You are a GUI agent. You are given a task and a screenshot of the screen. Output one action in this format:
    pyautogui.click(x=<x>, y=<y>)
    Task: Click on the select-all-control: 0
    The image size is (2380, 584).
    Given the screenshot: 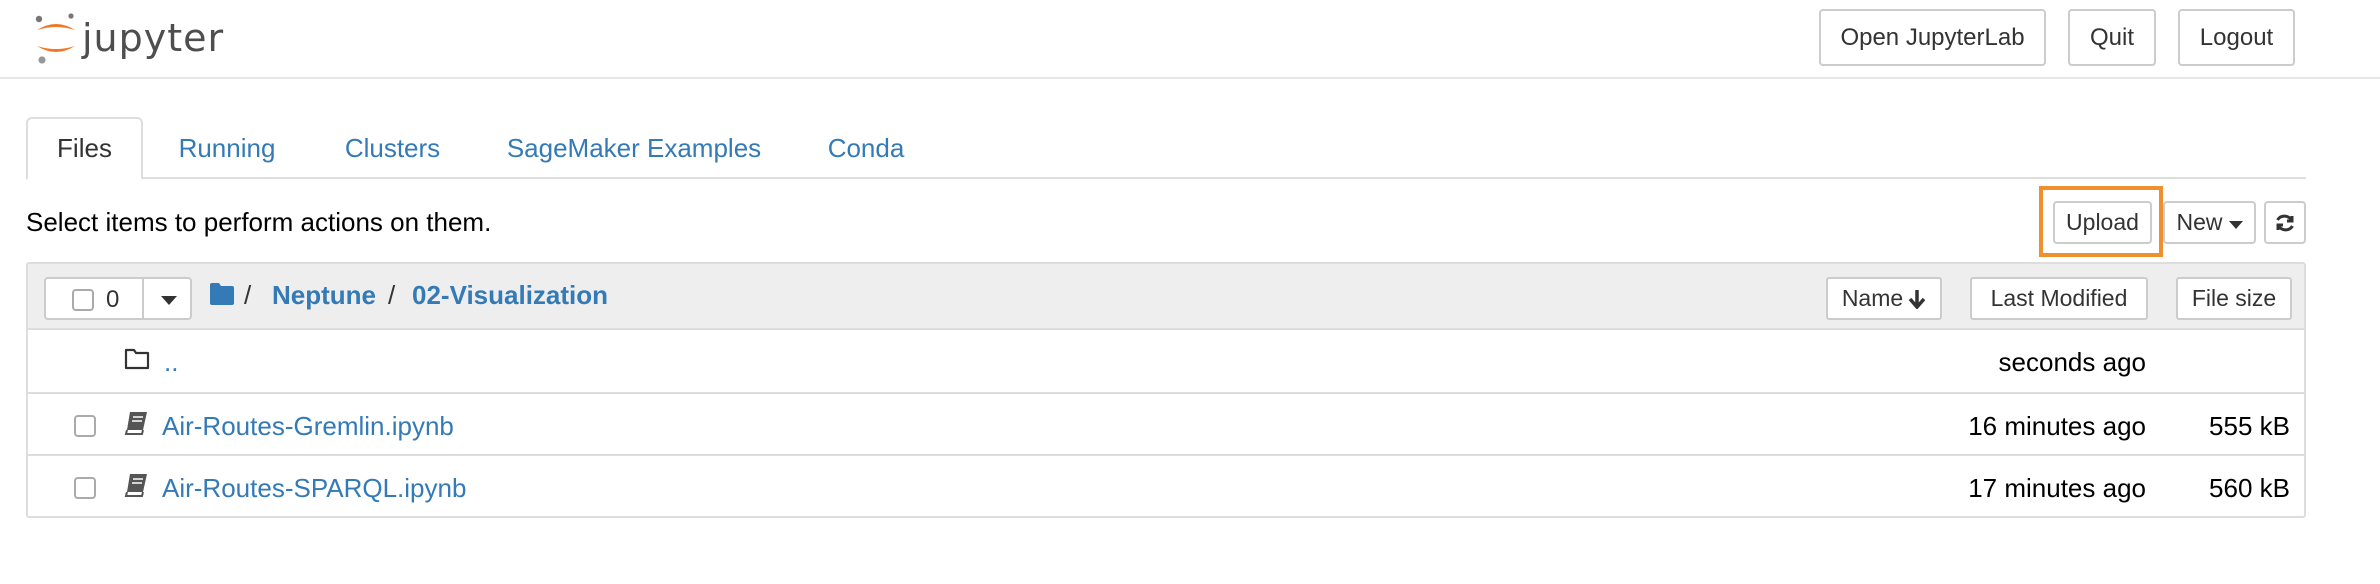 What is the action you would take?
    pyautogui.click(x=118, y=298)
    